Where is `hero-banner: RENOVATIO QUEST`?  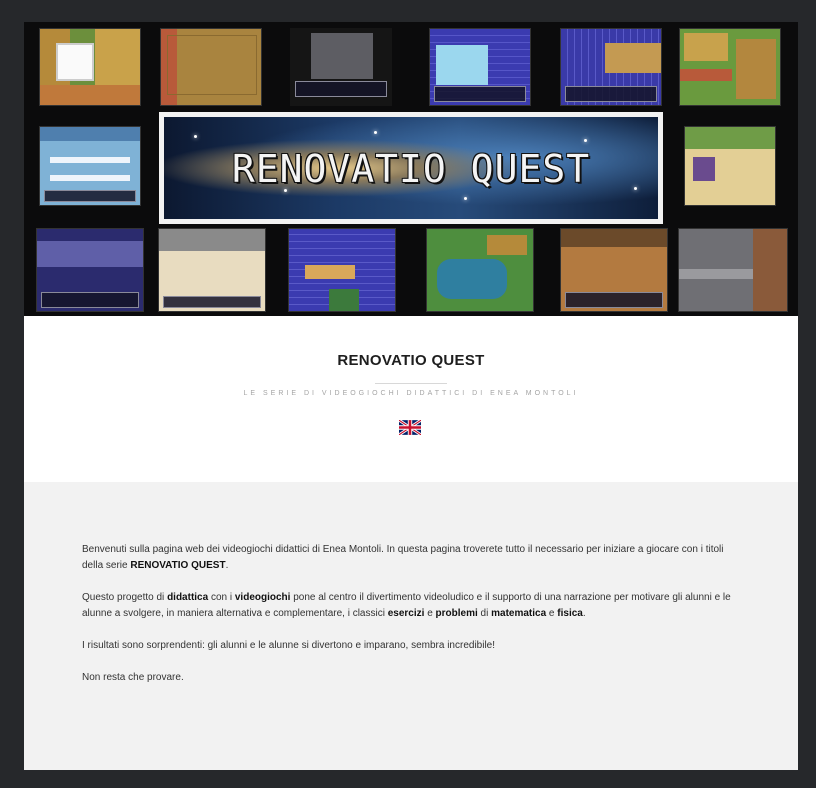
hero-banner: RENOVATIO QUEST is located at coordinates (411, 168).